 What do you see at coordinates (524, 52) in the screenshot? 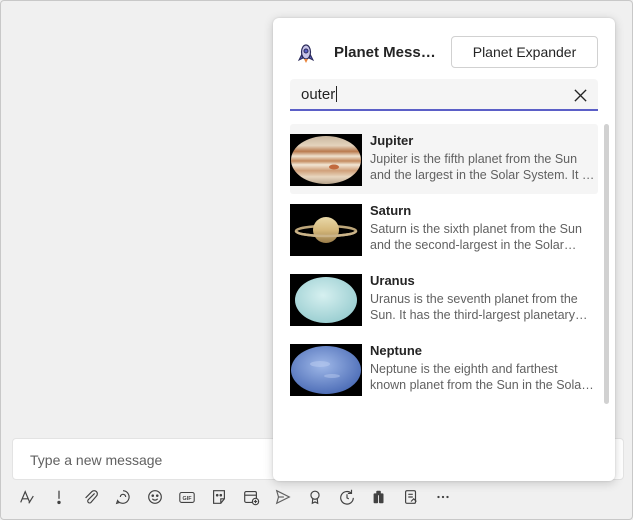
I see `planet-expander-button: Planet Expander` at bounding box center [524, 52].